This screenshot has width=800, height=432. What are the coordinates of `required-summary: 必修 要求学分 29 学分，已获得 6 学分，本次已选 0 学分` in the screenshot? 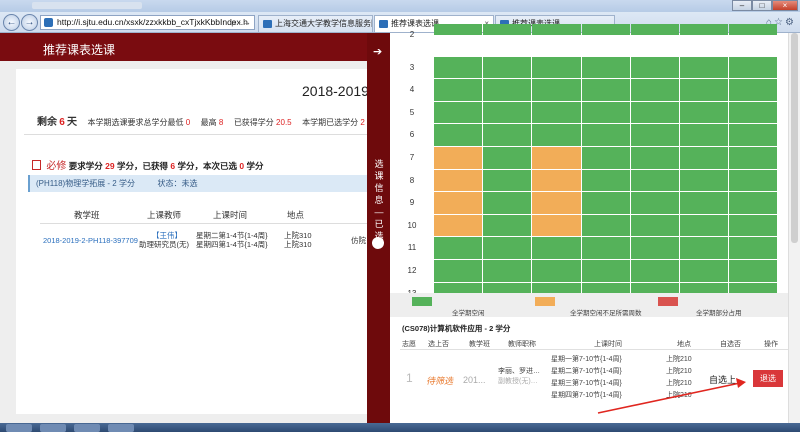 It's located at (148, 164).